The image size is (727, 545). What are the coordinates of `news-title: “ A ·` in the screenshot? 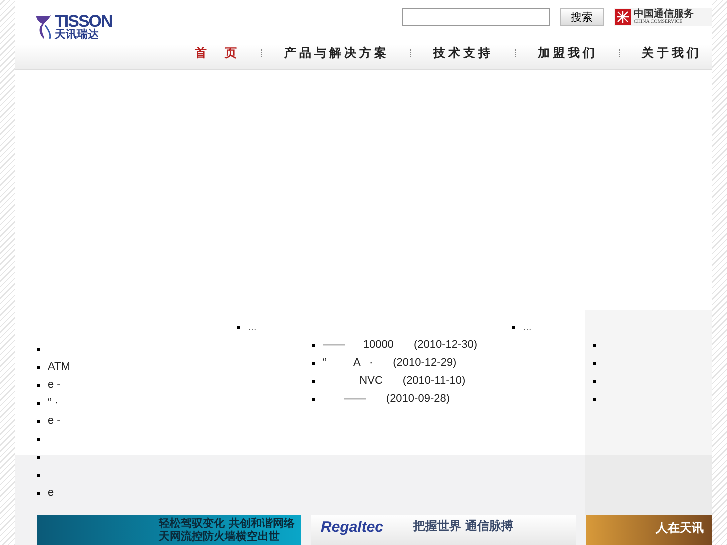 It's located at (348, 363).